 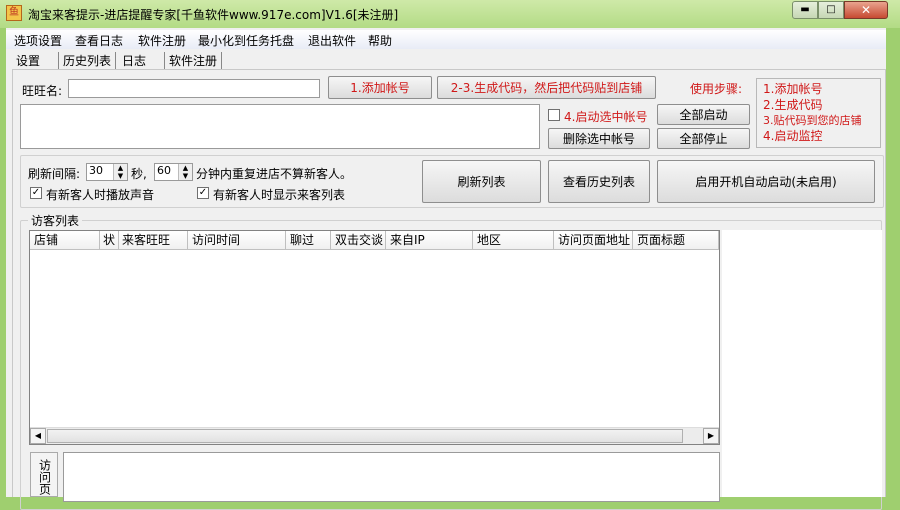 I want to click on menu-bar: 选项设置 查看日志 软件注册 最小化到任务托盘 退出软件 帮助, so click(x=446, y=39).